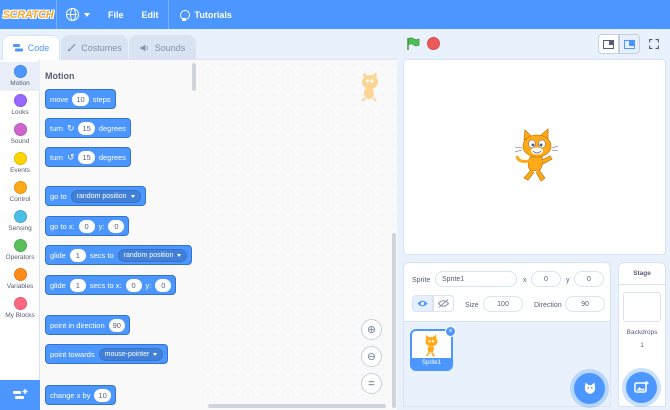 The height and width of the screenshot is (410, 670). I want to click on close-icon: ×, so click(450, 331).